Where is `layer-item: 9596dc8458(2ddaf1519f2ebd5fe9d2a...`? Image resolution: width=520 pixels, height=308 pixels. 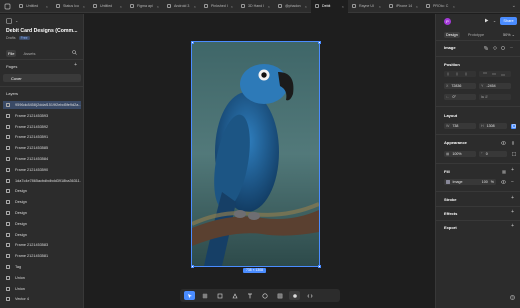 layer-item: 9596dc8458(2ddaf1519f2ebd5fe9d2a... is located at coordinates (42, 105).